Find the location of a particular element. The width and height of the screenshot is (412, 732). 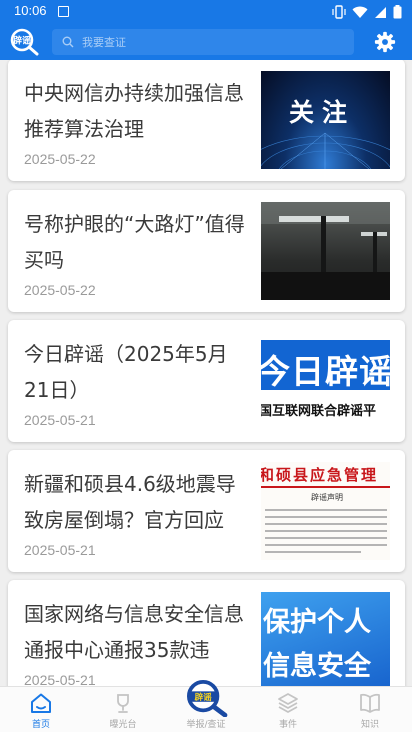

search-icon is located at coordinates (68, 42).